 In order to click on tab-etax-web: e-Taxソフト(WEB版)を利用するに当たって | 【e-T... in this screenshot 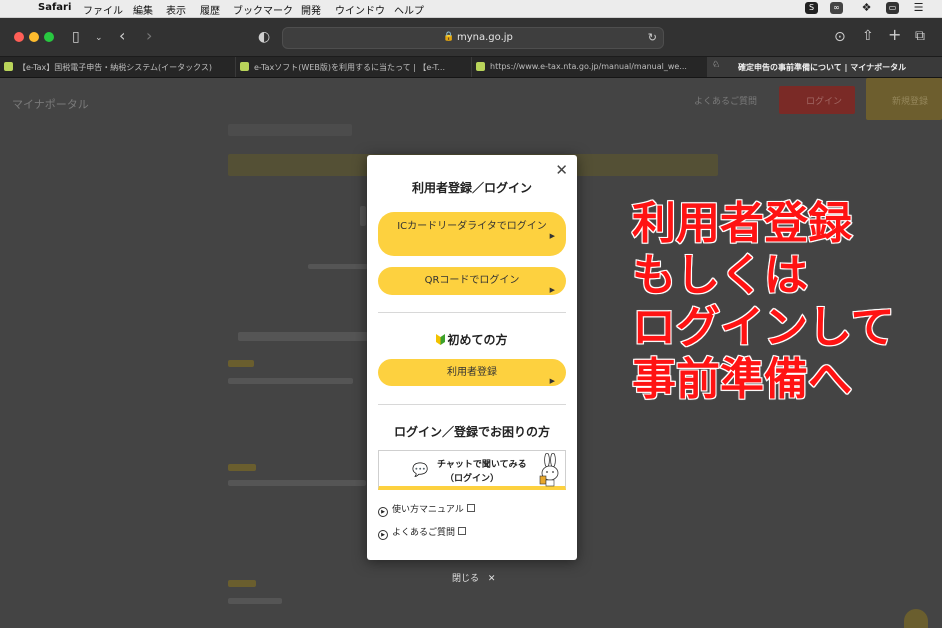, I will do `click(354, 67)`.